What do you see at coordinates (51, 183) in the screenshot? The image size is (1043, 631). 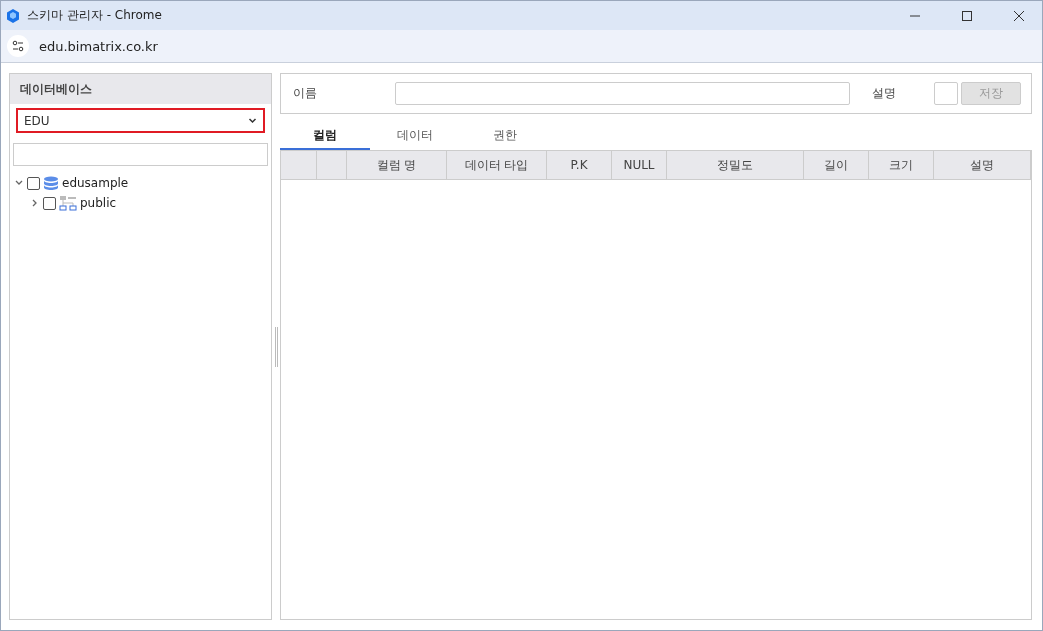 I see `database-icon` at bounding box center [51, 183].